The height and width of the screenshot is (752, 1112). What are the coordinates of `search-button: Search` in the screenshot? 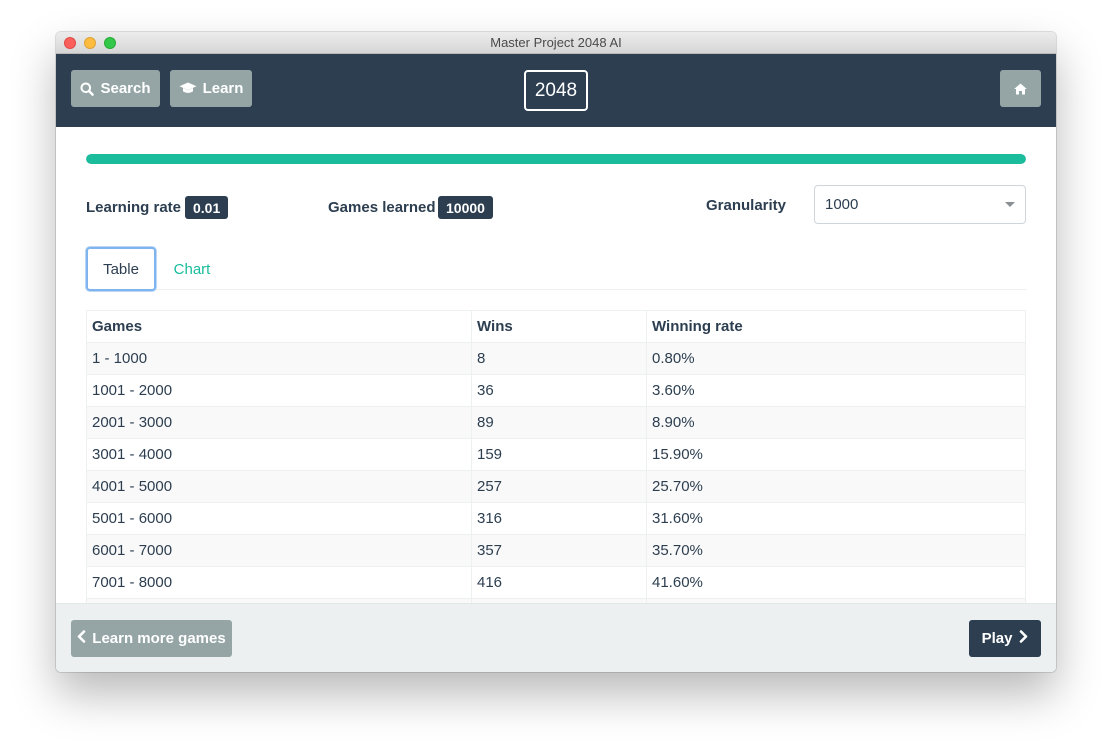 It's located at (115, 88).